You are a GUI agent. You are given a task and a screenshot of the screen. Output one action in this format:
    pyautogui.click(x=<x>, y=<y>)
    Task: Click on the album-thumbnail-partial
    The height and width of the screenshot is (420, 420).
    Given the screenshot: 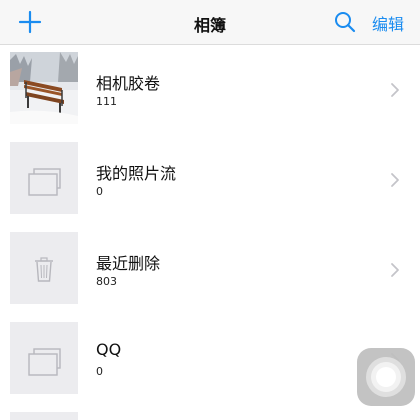 What is the action you would take?
    pyautogui.click(x=44, y=416)
    